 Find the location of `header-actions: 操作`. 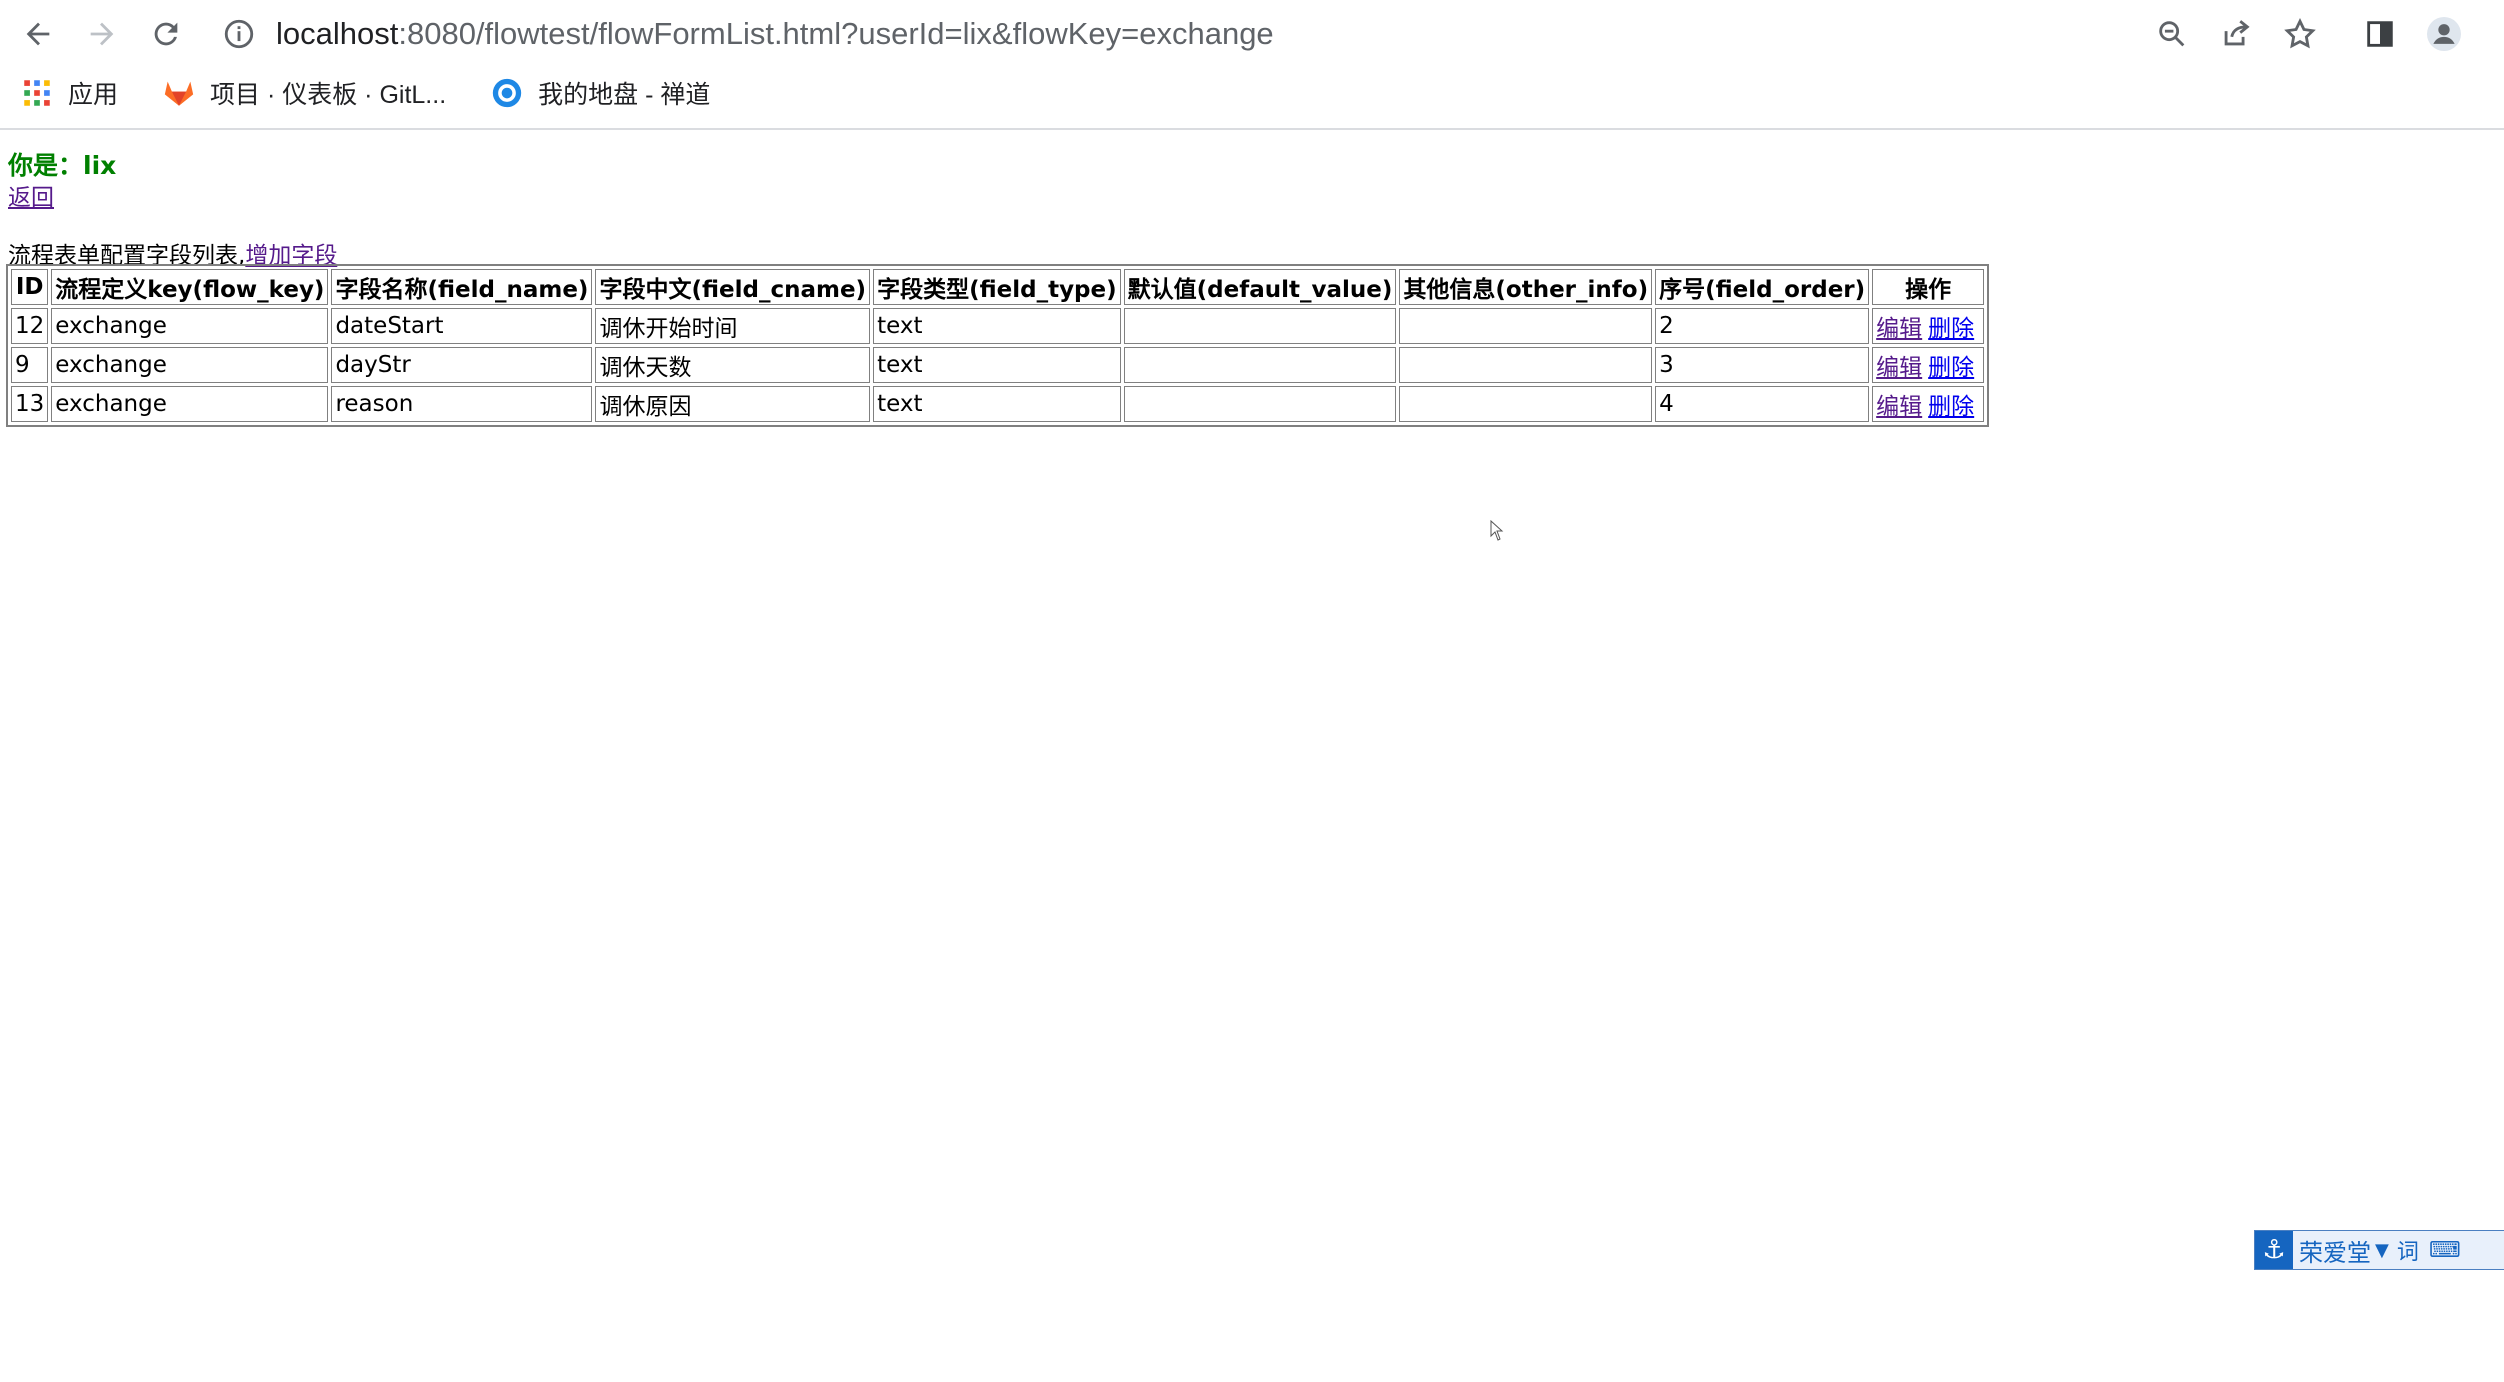

header-actions: 操作 is located at coordinates (1928, 287).